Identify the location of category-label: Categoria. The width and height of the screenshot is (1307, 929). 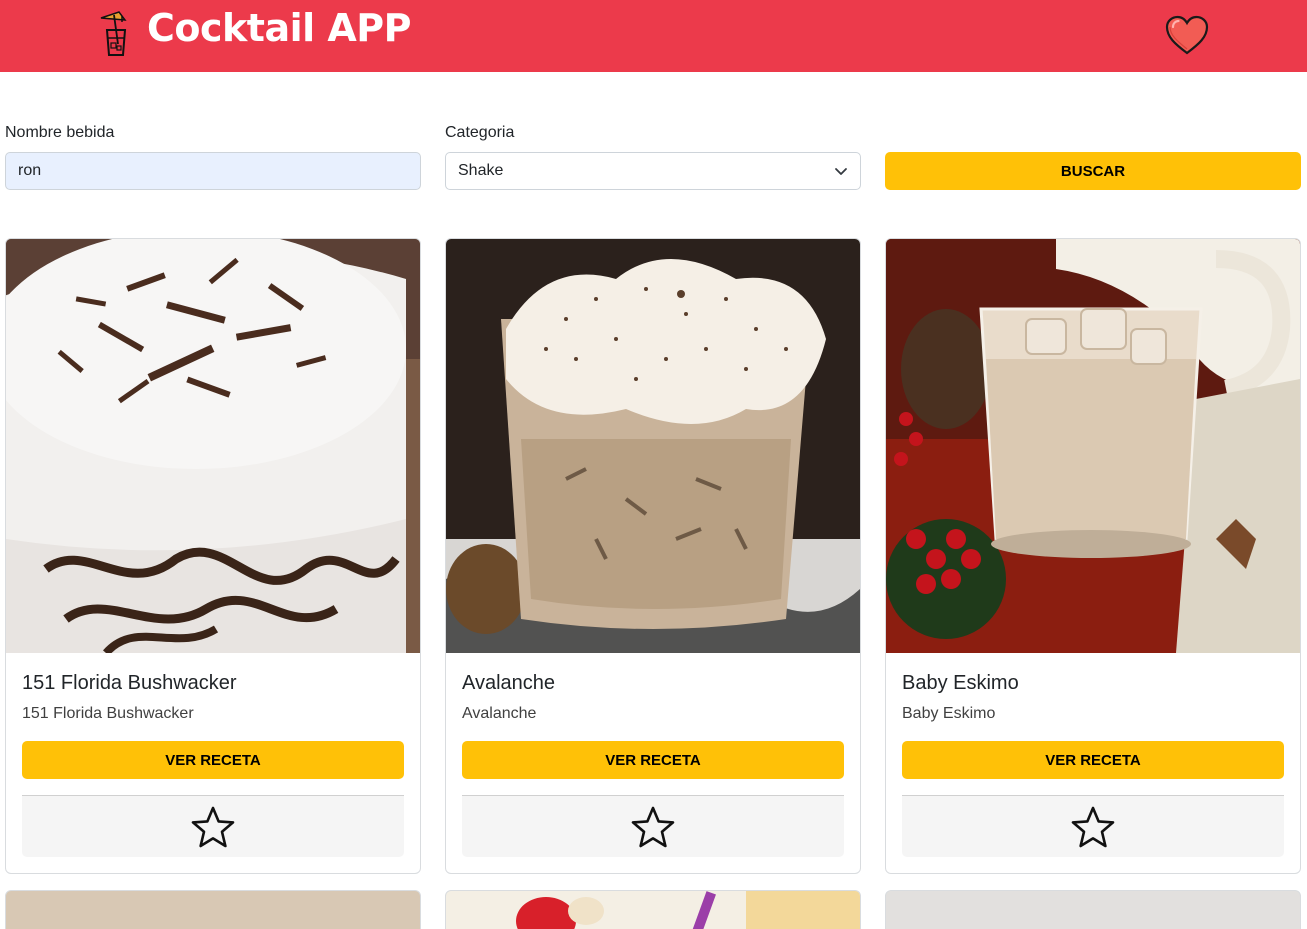
(480, 132).